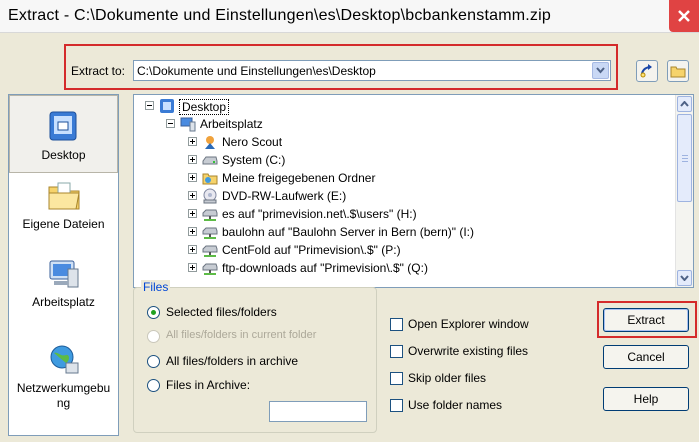 This screenshot has width=699, height=442. Describe the element at coordinates (447, 378) in the screenshot. I see `checkbox-skip-older-label: Skip older files` at that location.